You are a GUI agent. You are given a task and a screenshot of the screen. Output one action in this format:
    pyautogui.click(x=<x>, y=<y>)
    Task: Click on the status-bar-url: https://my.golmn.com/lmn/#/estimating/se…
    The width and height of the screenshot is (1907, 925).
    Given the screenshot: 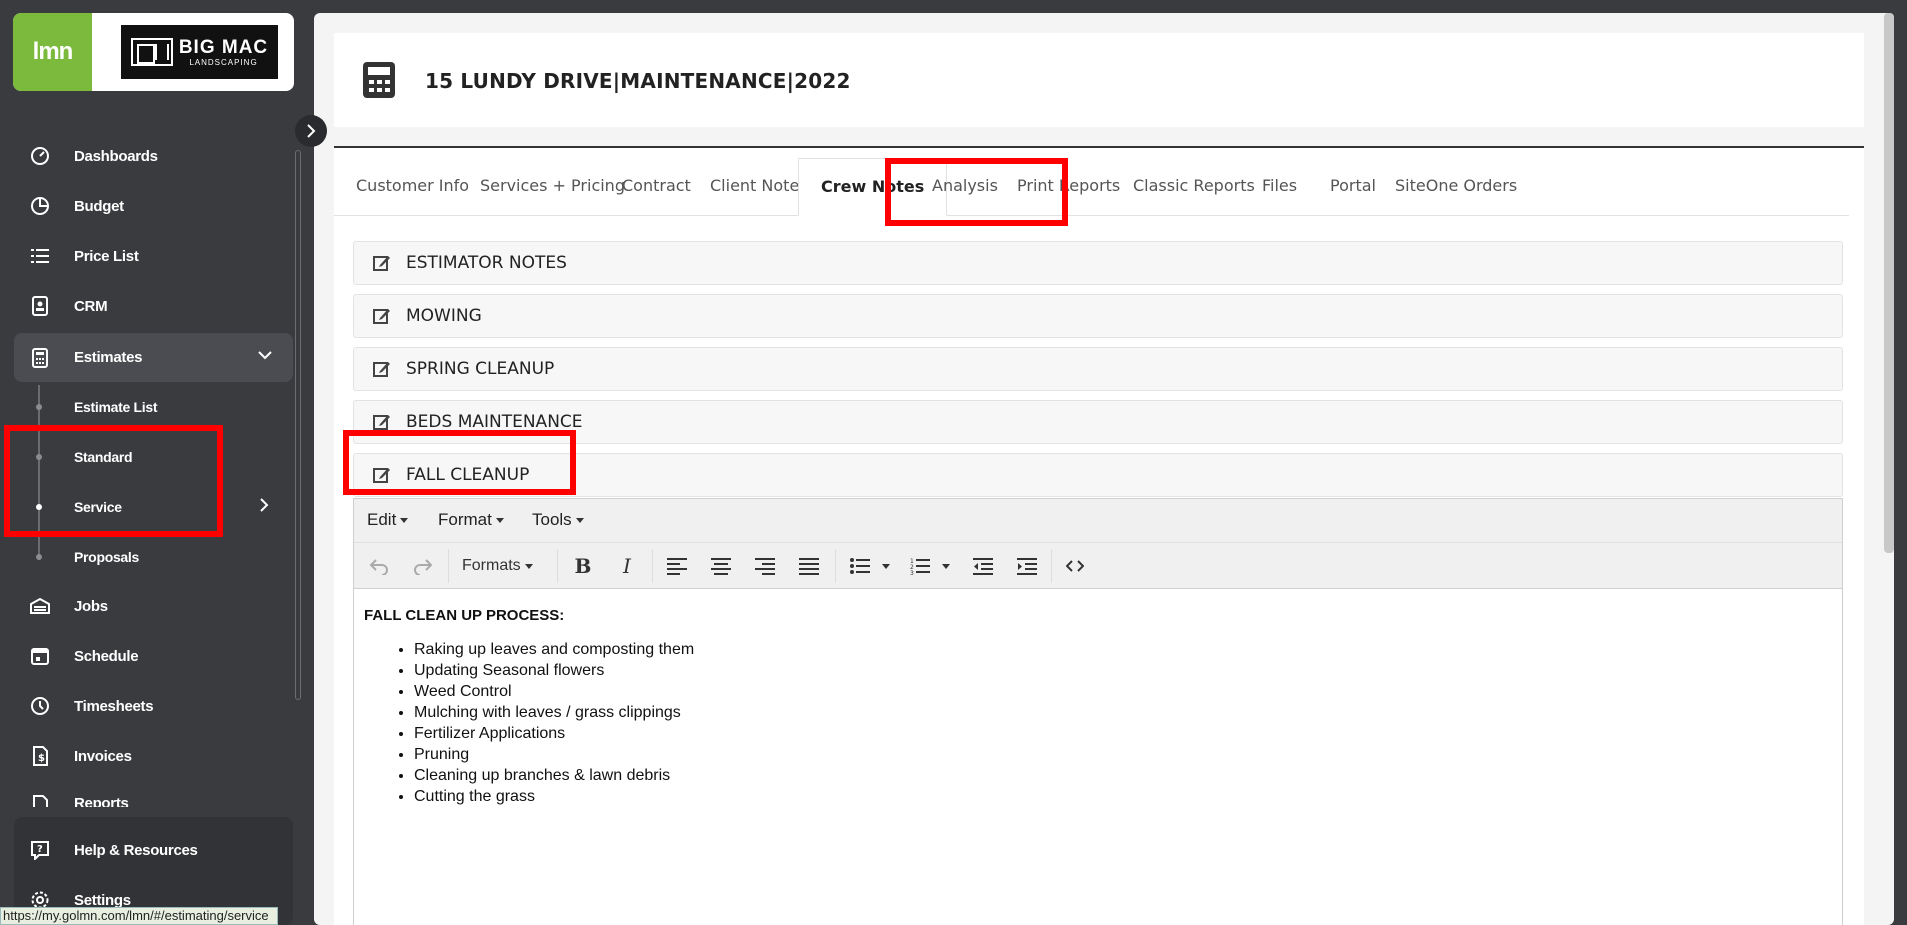 What is the action you would take?
    pyautogui.click(x=139, y=916)
    